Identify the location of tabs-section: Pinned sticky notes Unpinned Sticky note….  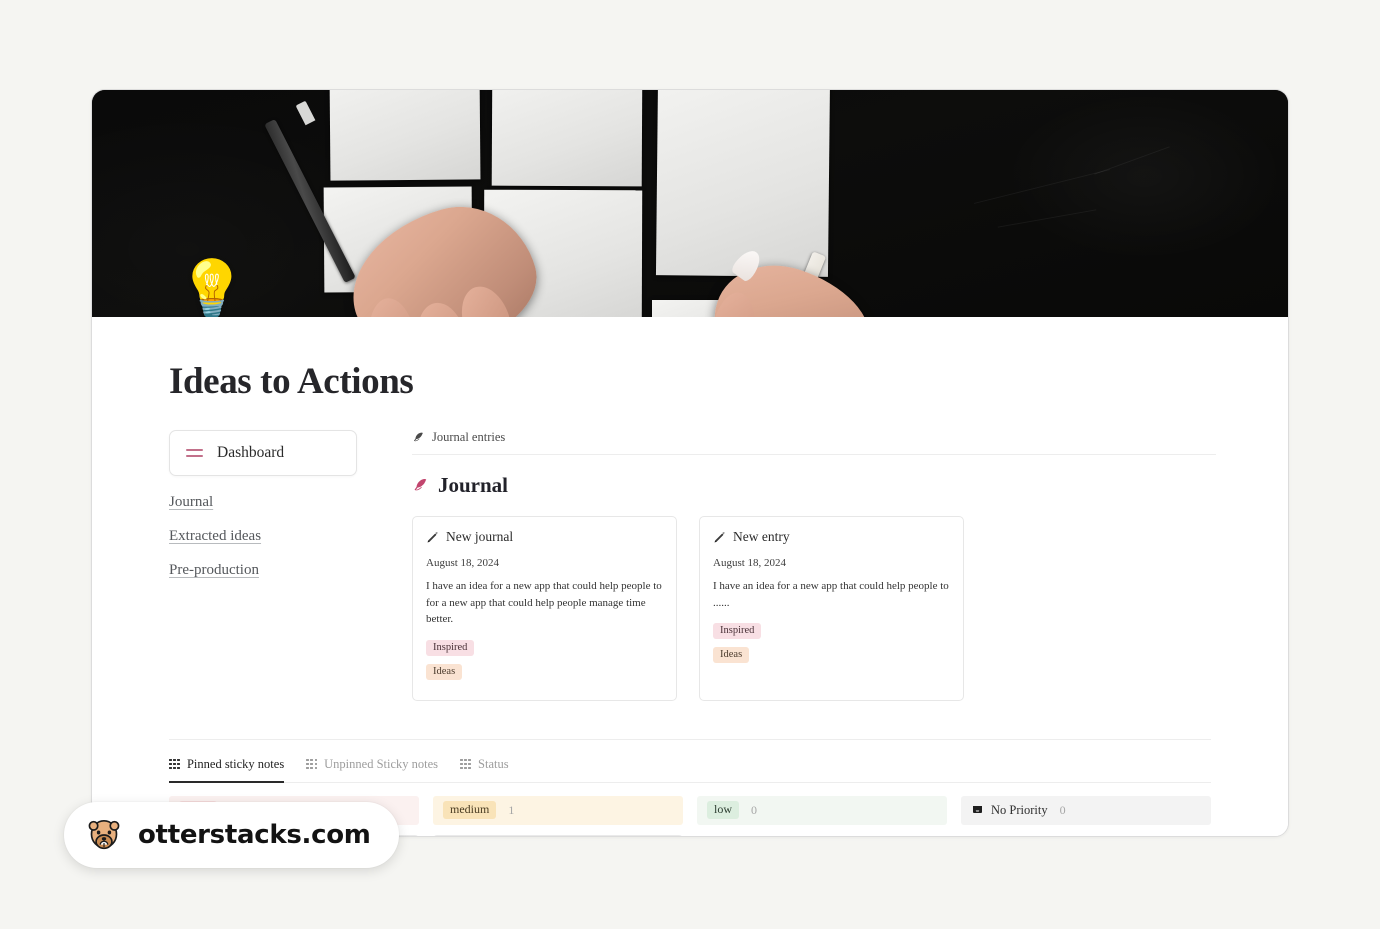
(690, 760).